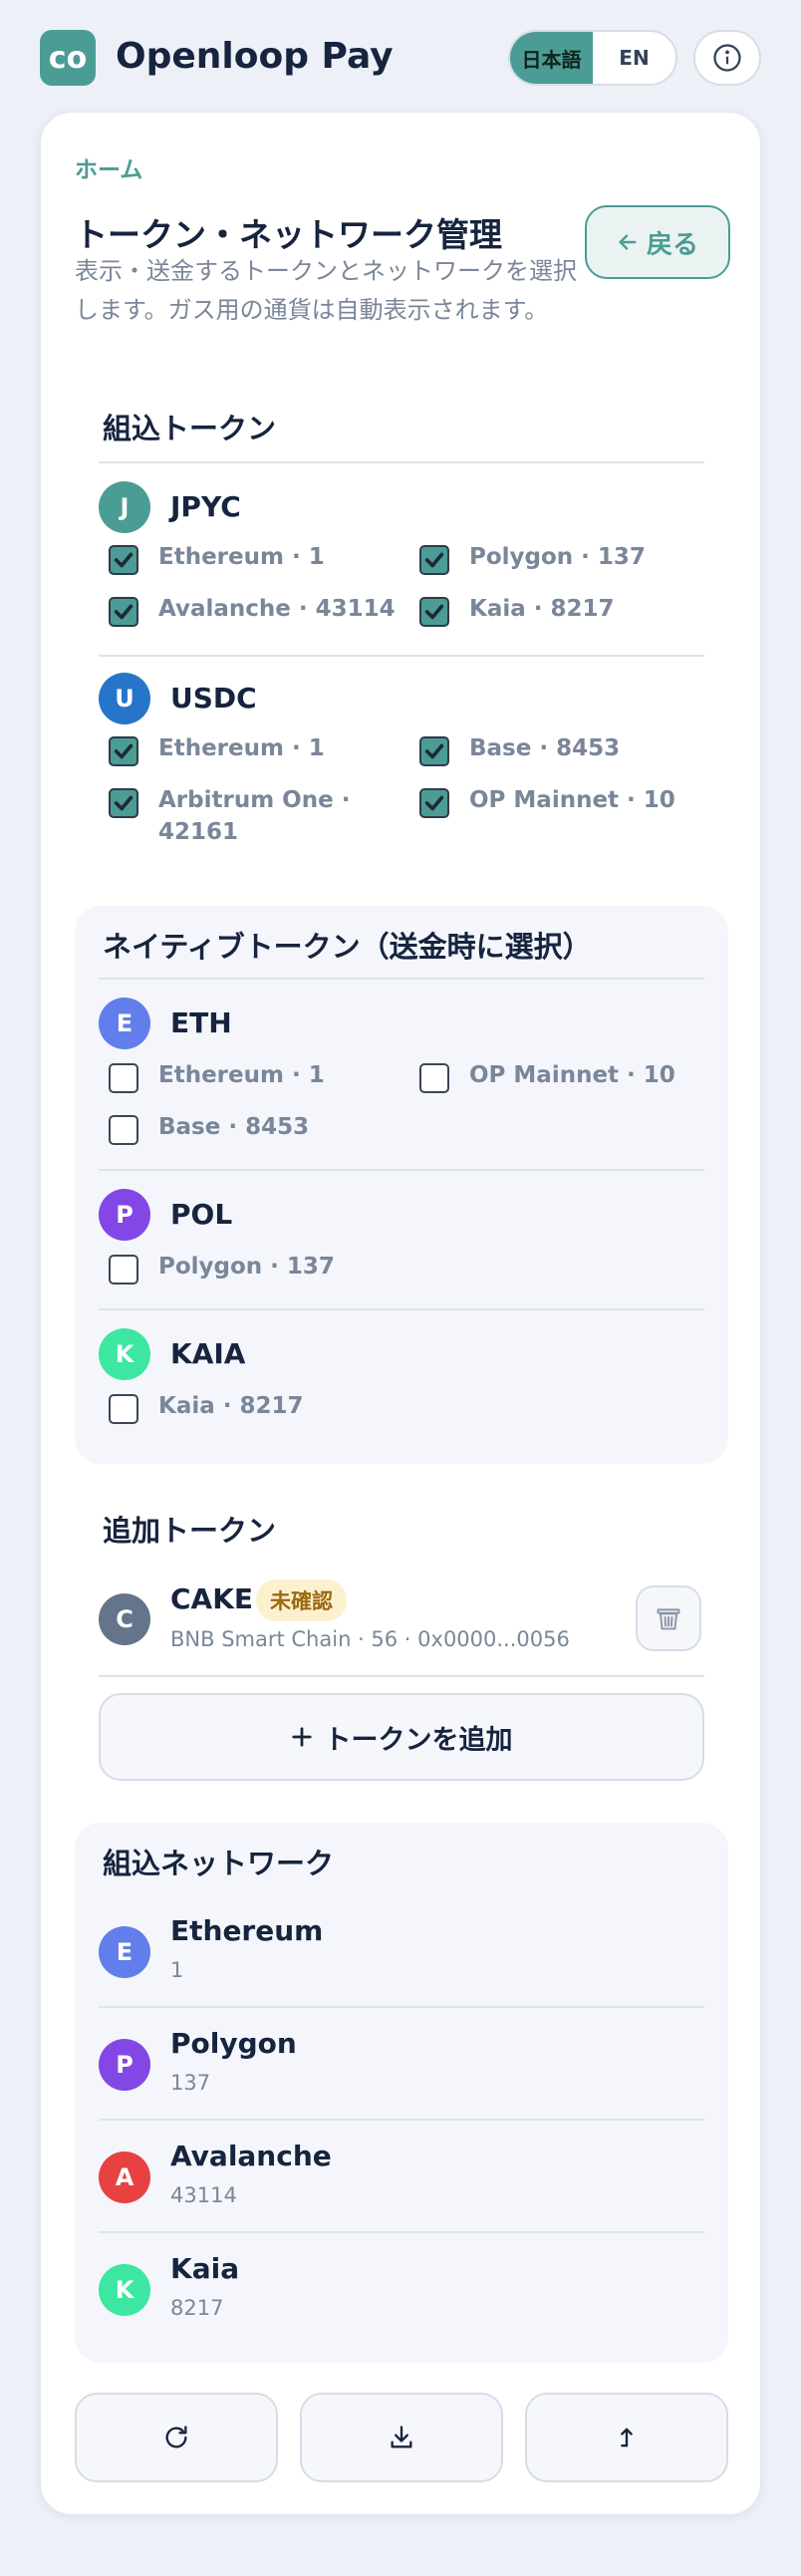  I want to click on network-id: 137, so click(190, 2083).